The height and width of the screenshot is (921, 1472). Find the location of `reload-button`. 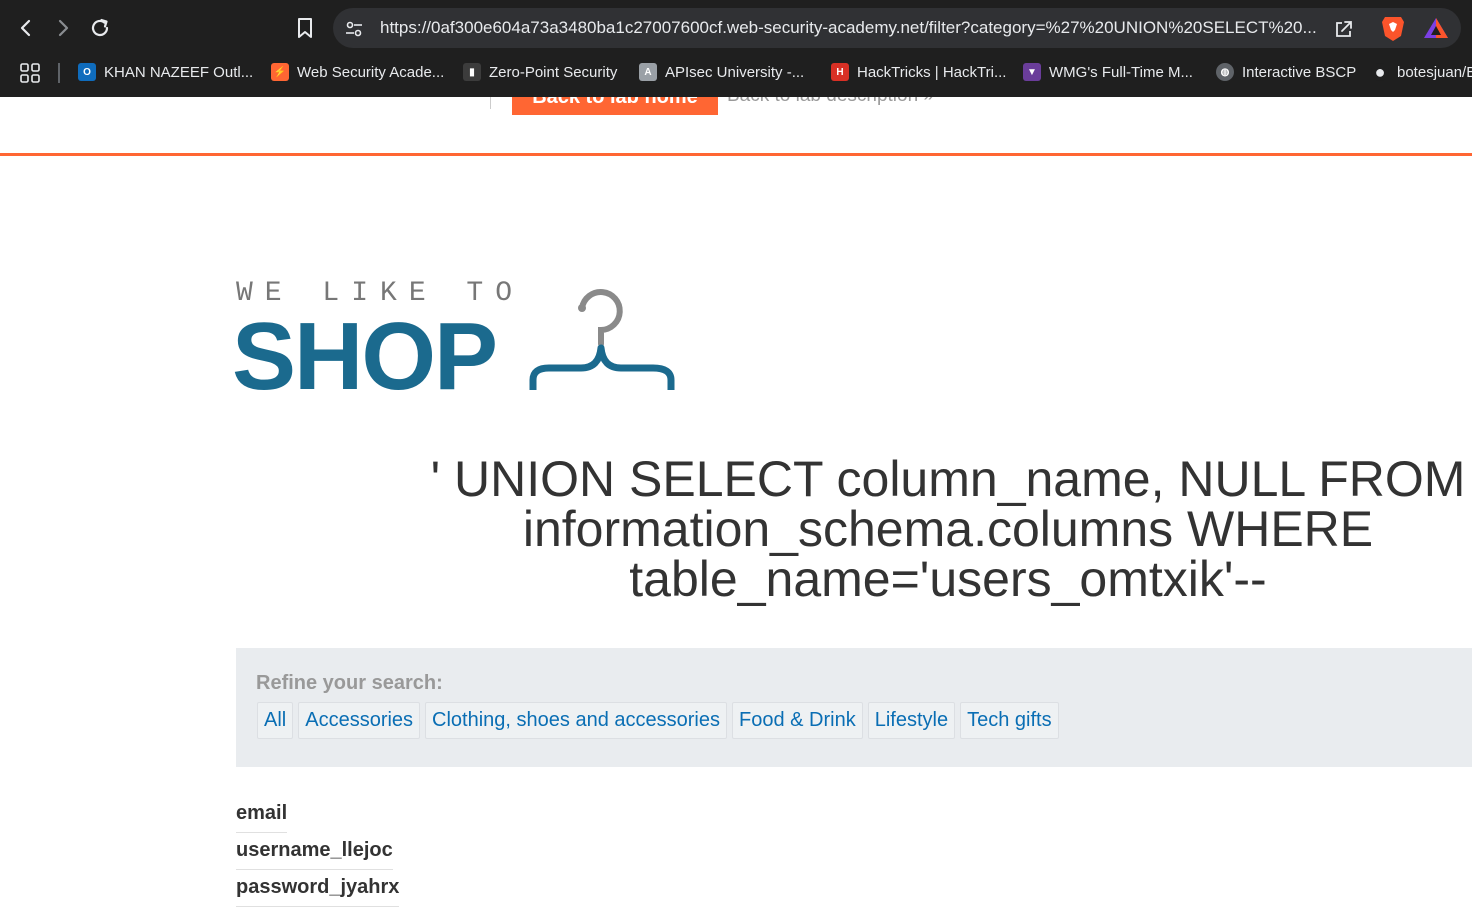

reload-button is located at coordinates (100, 28).